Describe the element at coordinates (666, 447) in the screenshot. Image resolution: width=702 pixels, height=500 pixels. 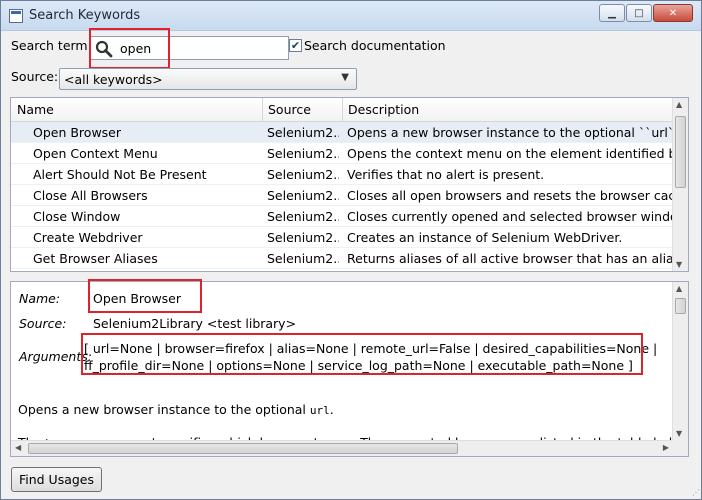
I see `scroll-right-icon: ▶` at that location.